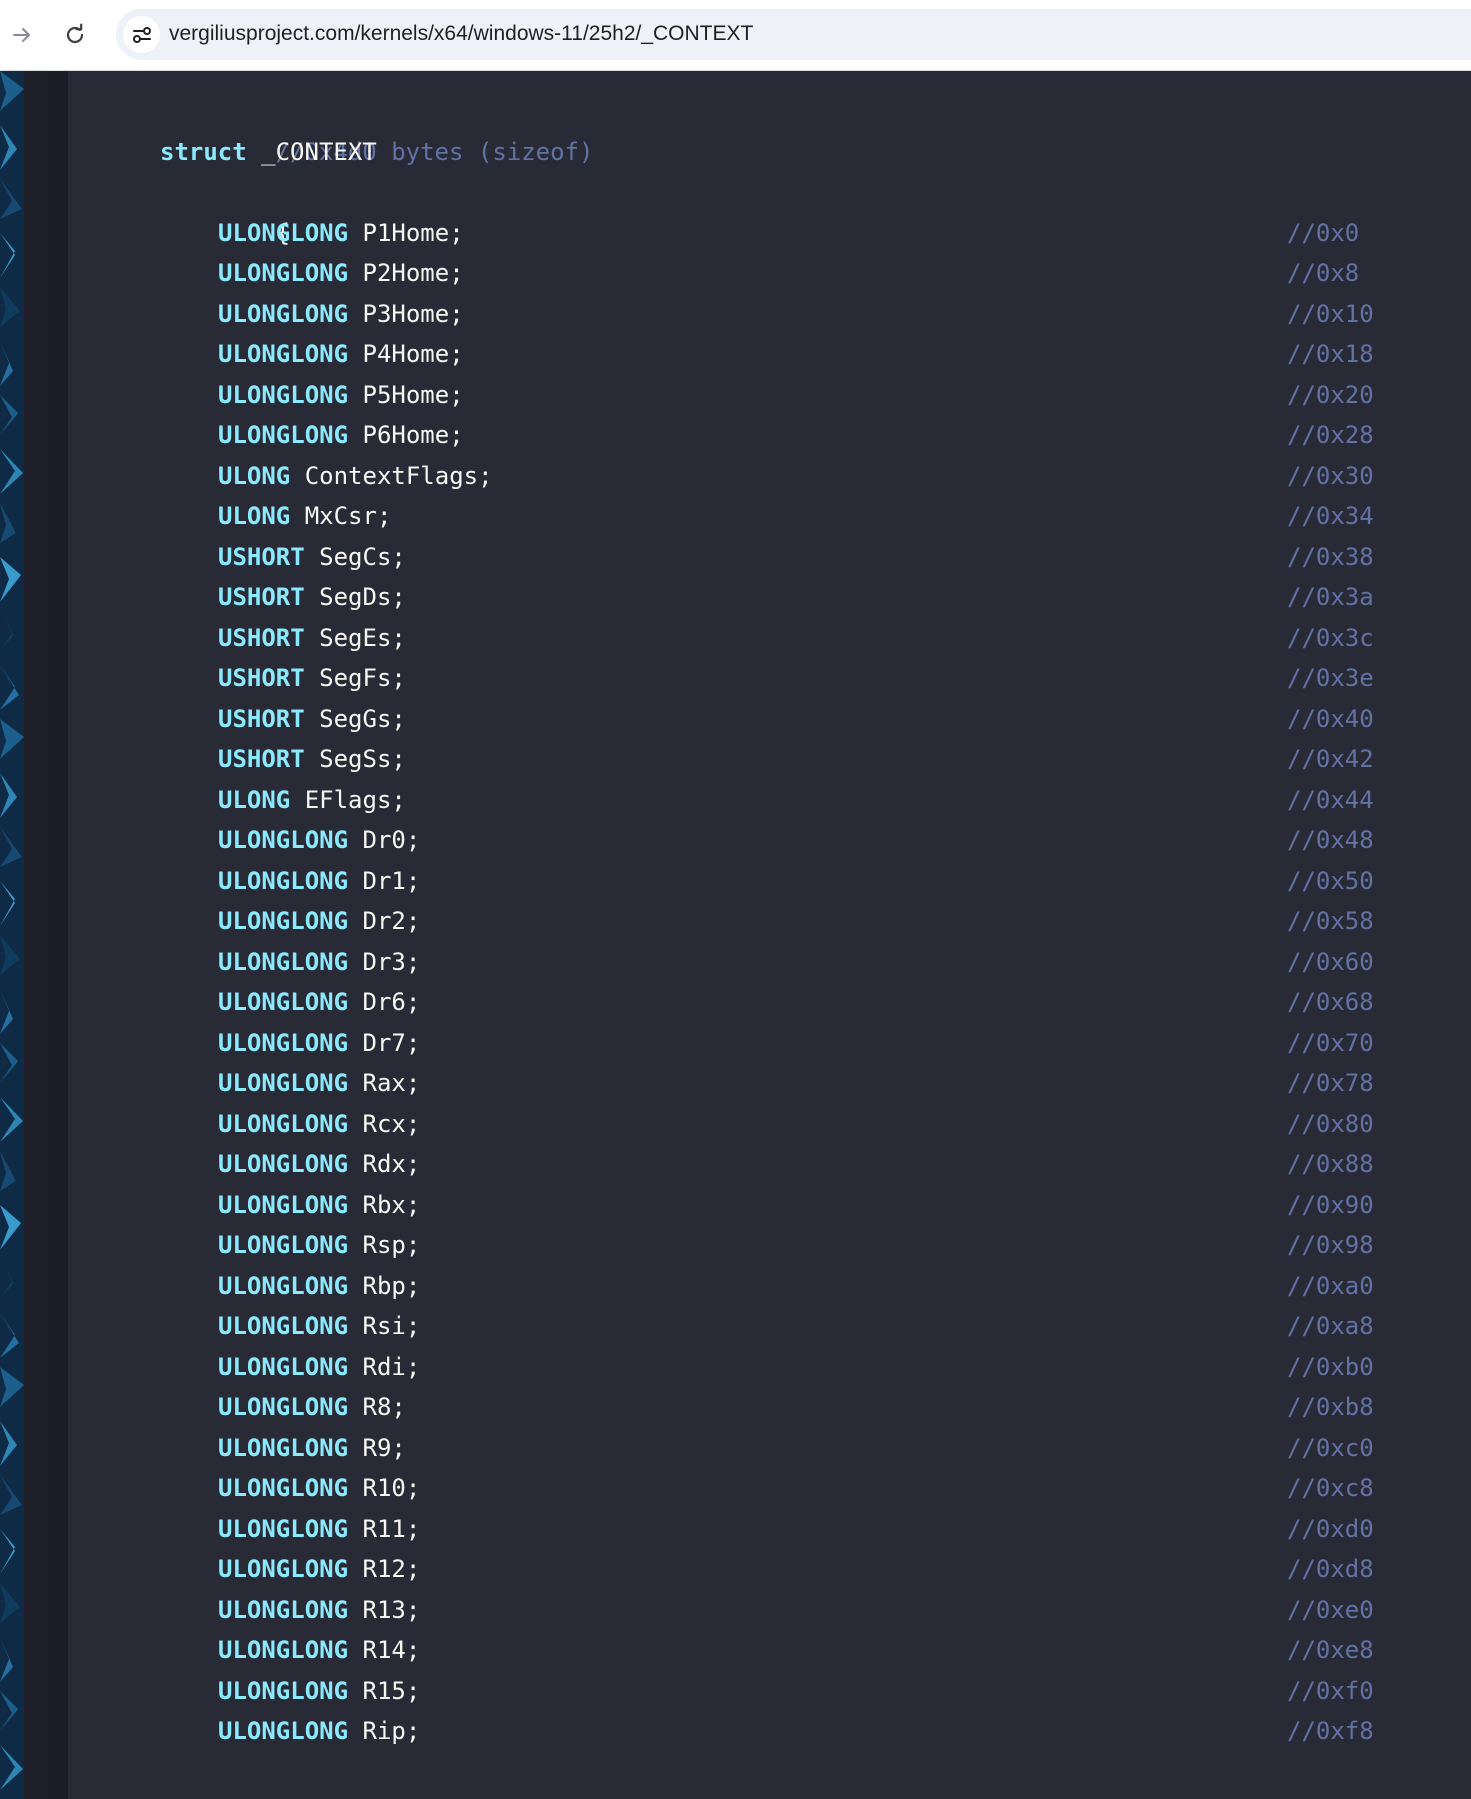 This screenshot has width=1471, height=1799. I want to click on struct-member-line: ULONGLONG Dr7; //0x70, so click(790, 1043).